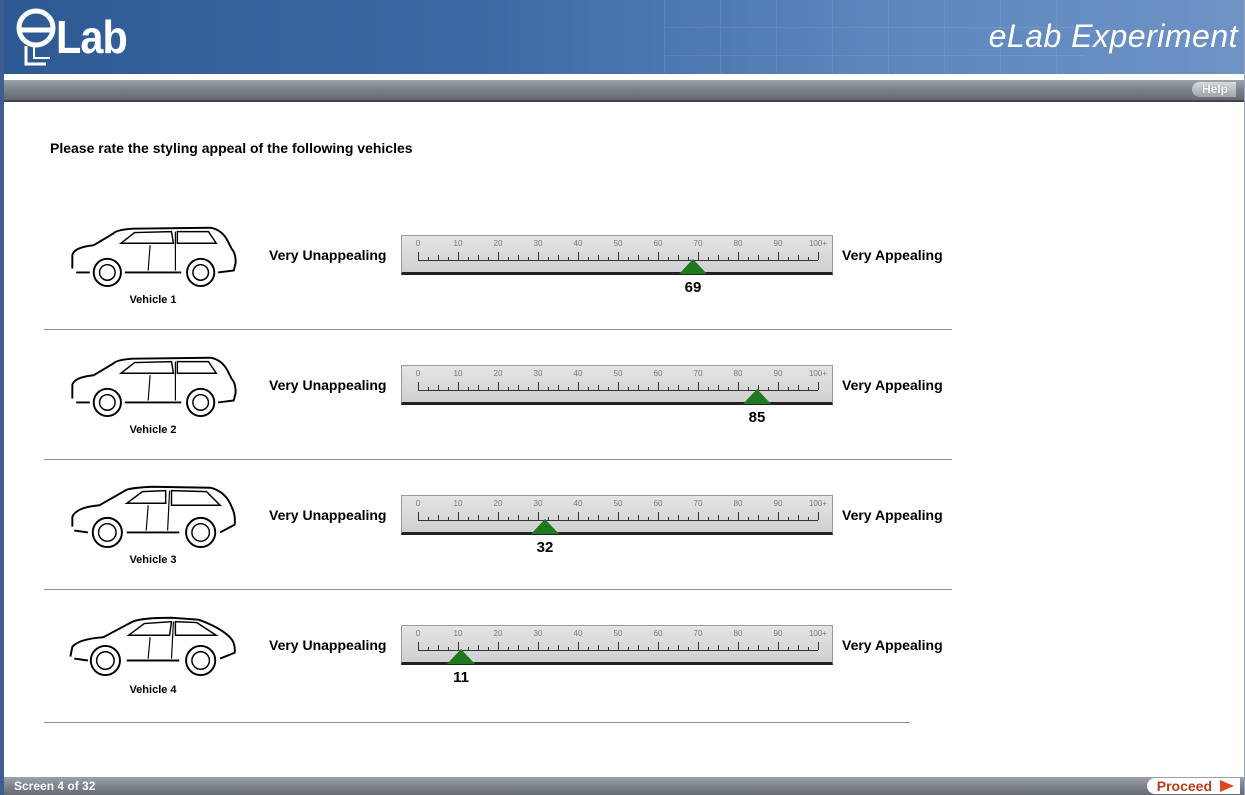 This screenshot has width=1245, height=795. I want to click on tick-label: 50, so click(618, 503).